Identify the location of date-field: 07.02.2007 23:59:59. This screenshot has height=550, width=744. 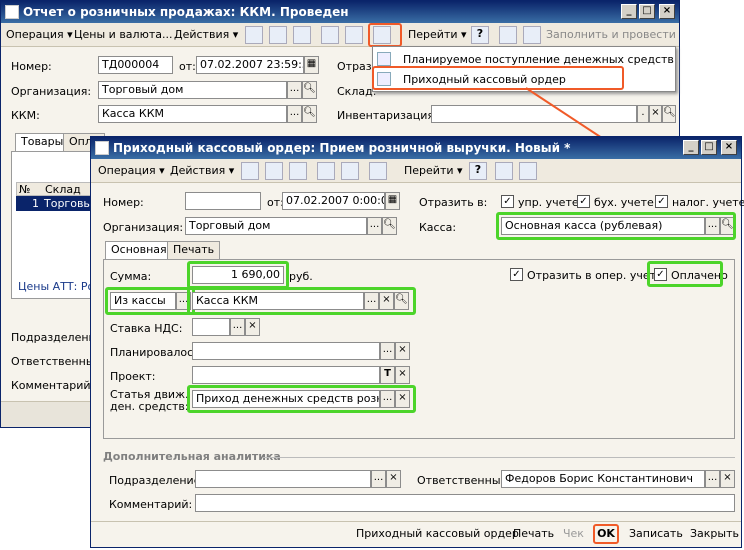
(250, 65).